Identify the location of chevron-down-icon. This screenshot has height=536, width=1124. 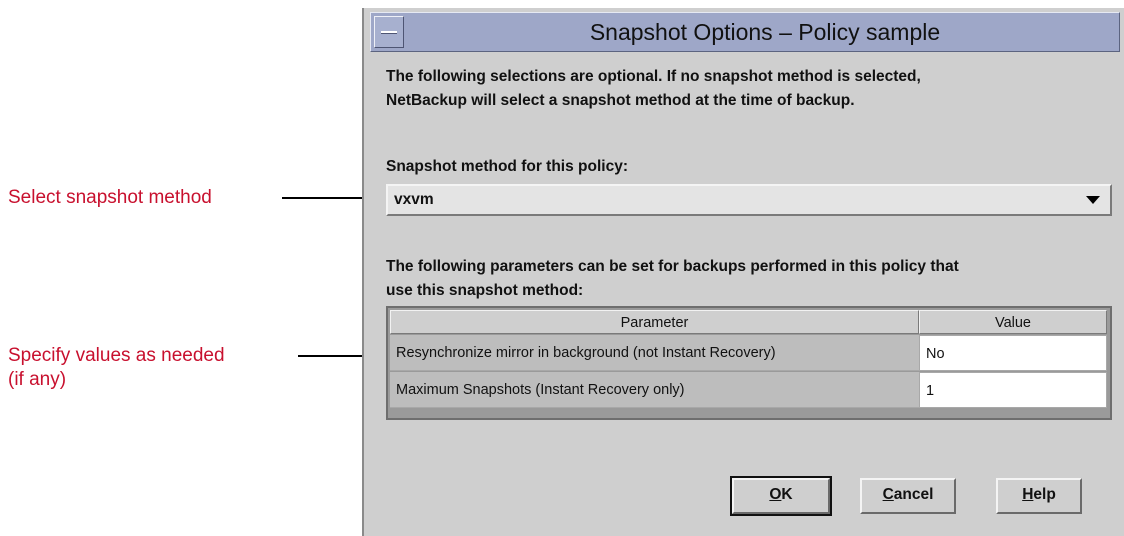
(1093, 200).